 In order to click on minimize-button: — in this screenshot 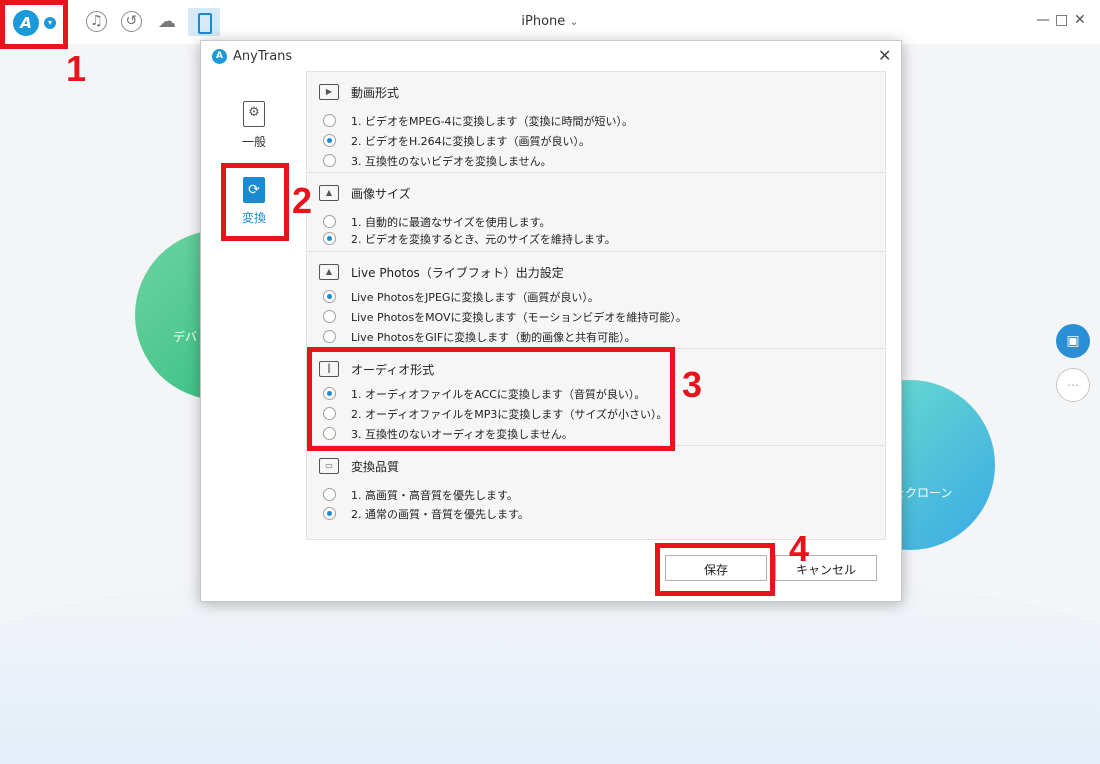, I will do `click(1043, 20)`.